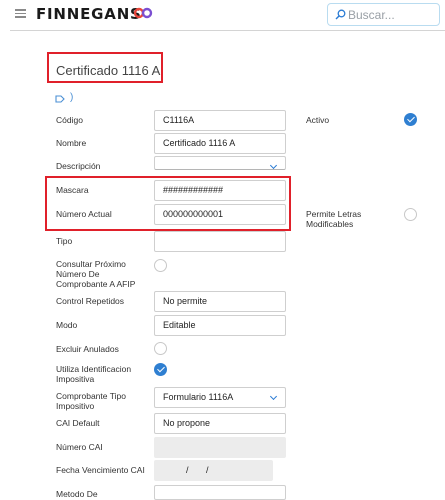  Describe the element at coordinates (220, 325) in the screenshot. I see `modo-field: Editable` at that location.